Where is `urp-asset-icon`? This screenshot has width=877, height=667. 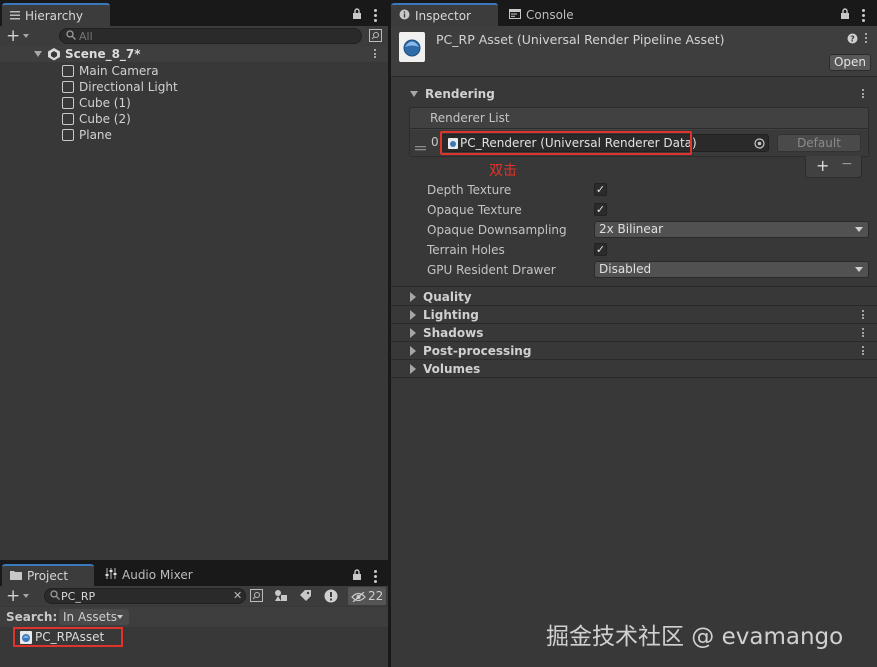
urp-asset-icon is located at coordinates (26, 639).